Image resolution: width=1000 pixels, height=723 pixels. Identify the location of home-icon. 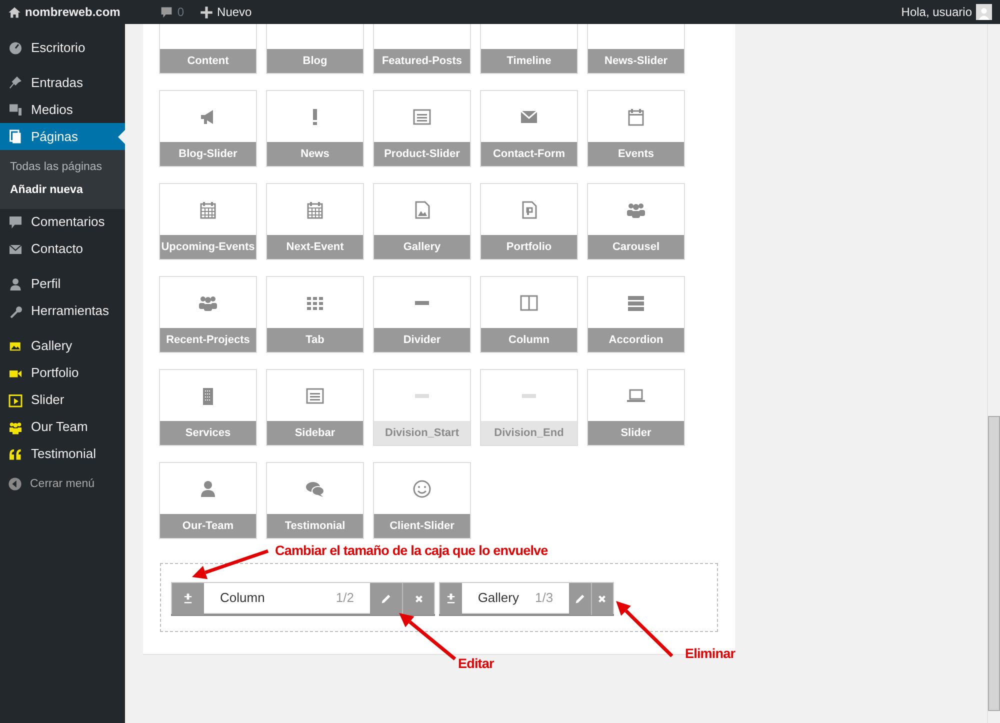
(14, 12).